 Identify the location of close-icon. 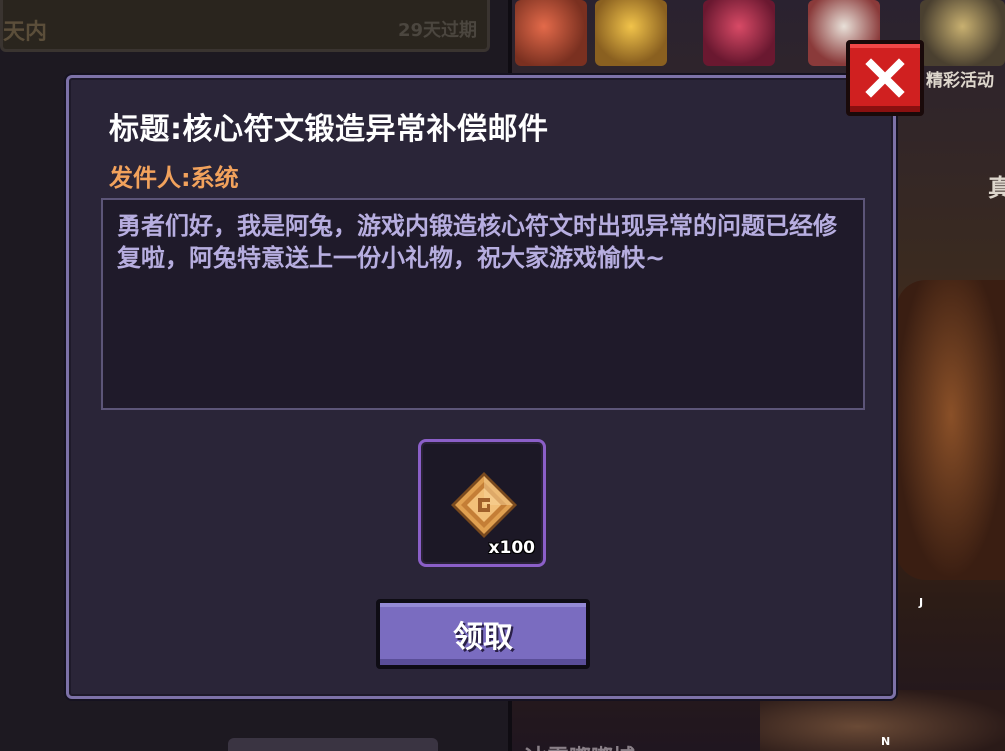
(885, 78).